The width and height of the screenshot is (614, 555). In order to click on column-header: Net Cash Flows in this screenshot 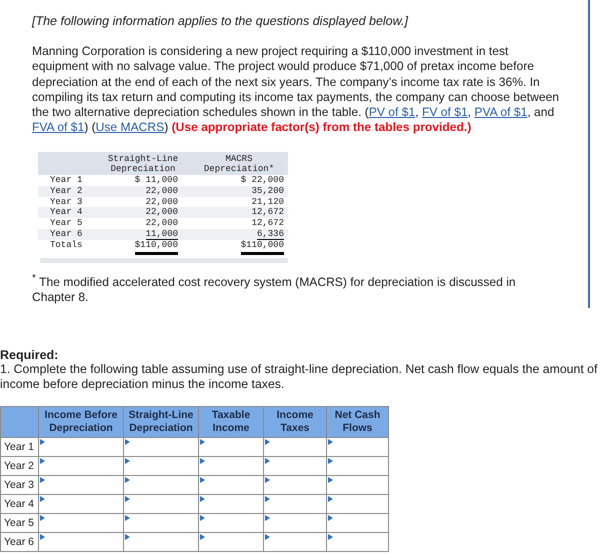, I will do `click(357, 422)`.